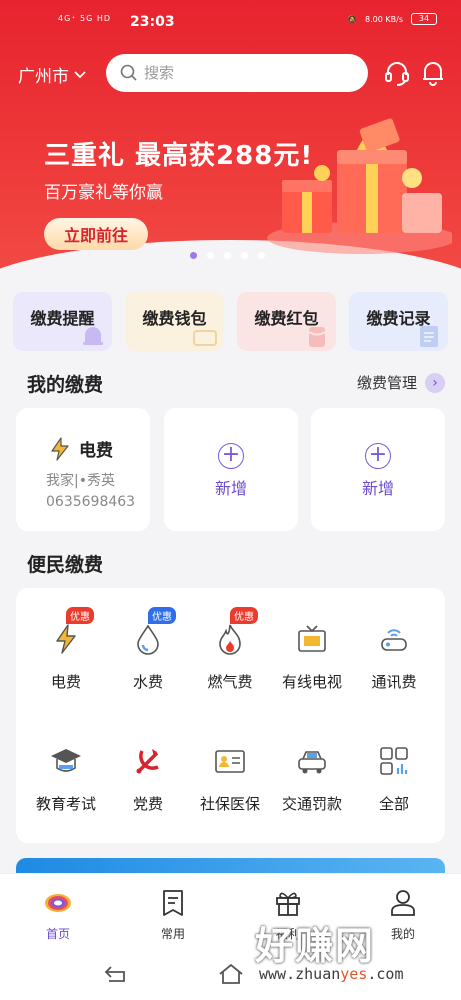  I want to click on tab-label: 首页, so click(57, 934).